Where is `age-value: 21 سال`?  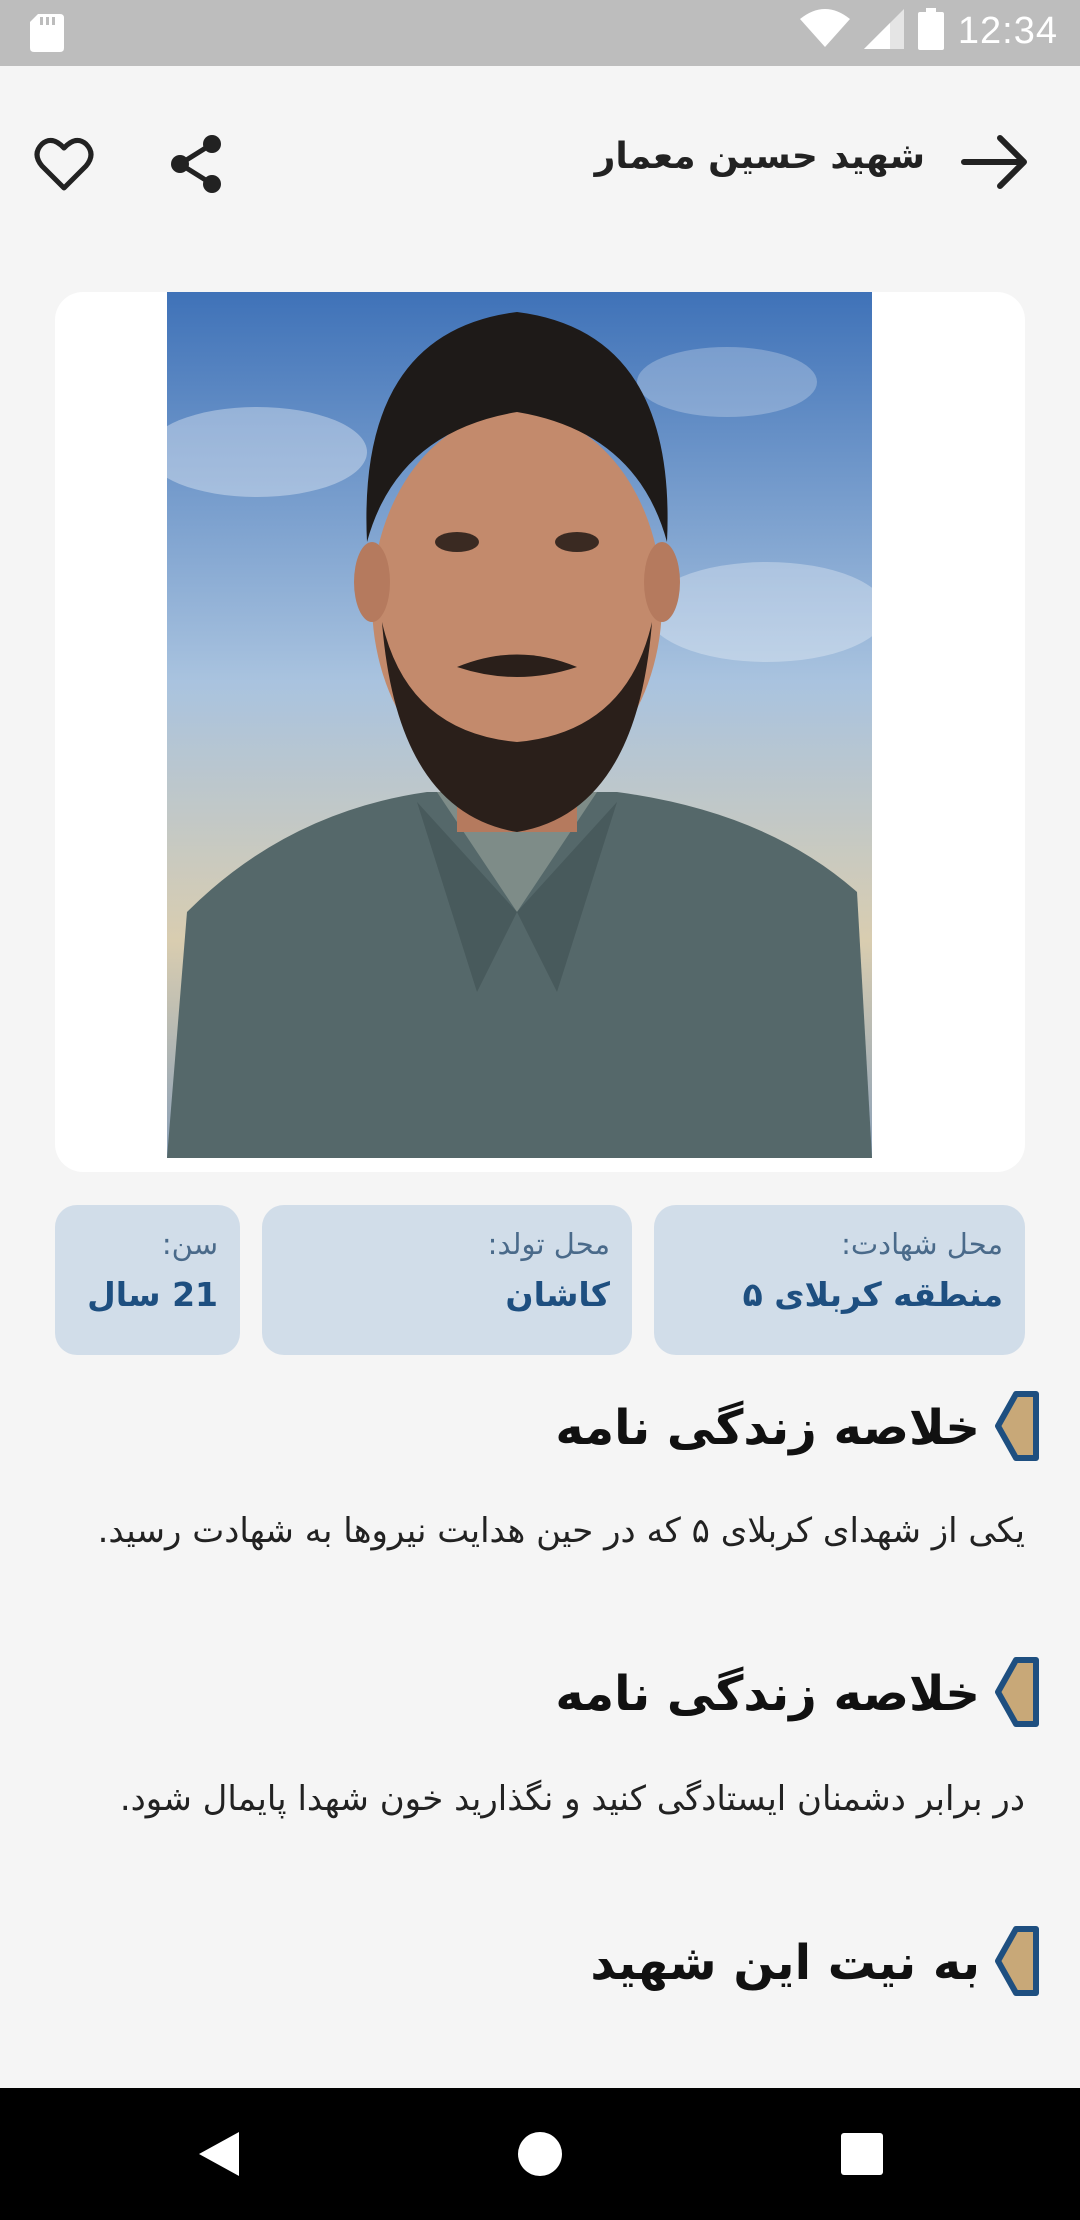
age-value: 21 سال is located at coordinates (152, 1294).